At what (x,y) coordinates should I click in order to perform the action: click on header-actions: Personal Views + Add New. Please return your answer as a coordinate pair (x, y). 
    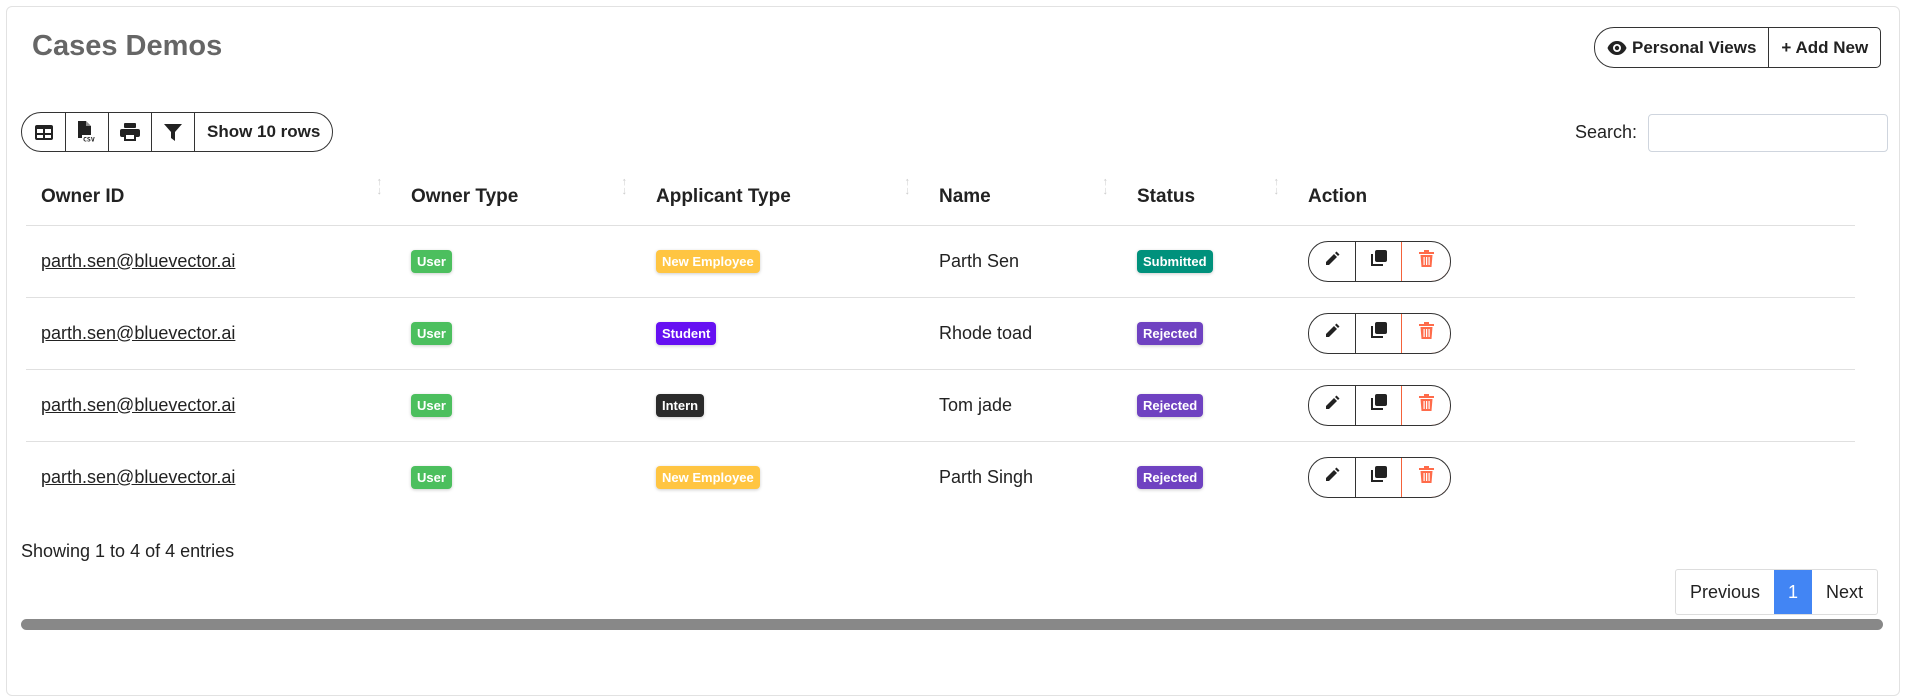
    Looking at the image, I should click on (1738, 47).